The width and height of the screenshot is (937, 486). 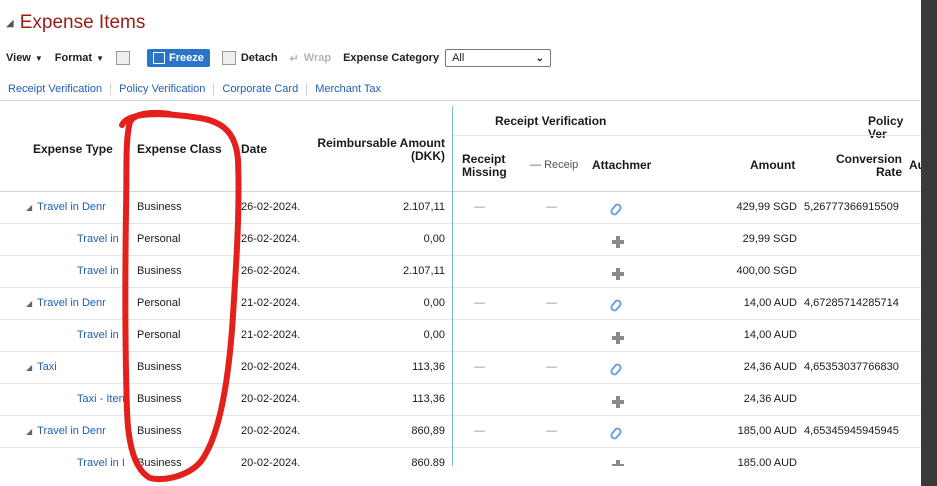 What do you see at coordinates (428, 156) in the screenshot?
I see `header-reimb-line2: (DKK)` at bounding box center [428, 156].